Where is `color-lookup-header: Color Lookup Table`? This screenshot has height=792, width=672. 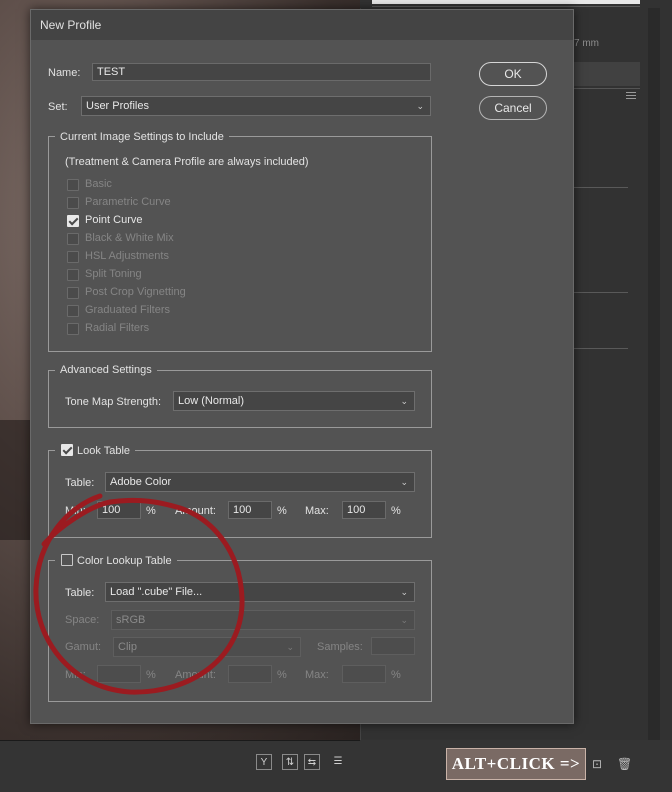
color-lookup-header: Color Lookup Table is located at coordinates (116, 560).